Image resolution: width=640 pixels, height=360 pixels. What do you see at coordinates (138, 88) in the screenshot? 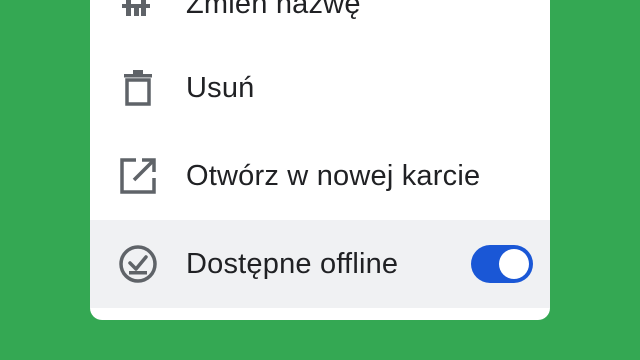
I see `trash-icon` at bounding box center [138, 88].